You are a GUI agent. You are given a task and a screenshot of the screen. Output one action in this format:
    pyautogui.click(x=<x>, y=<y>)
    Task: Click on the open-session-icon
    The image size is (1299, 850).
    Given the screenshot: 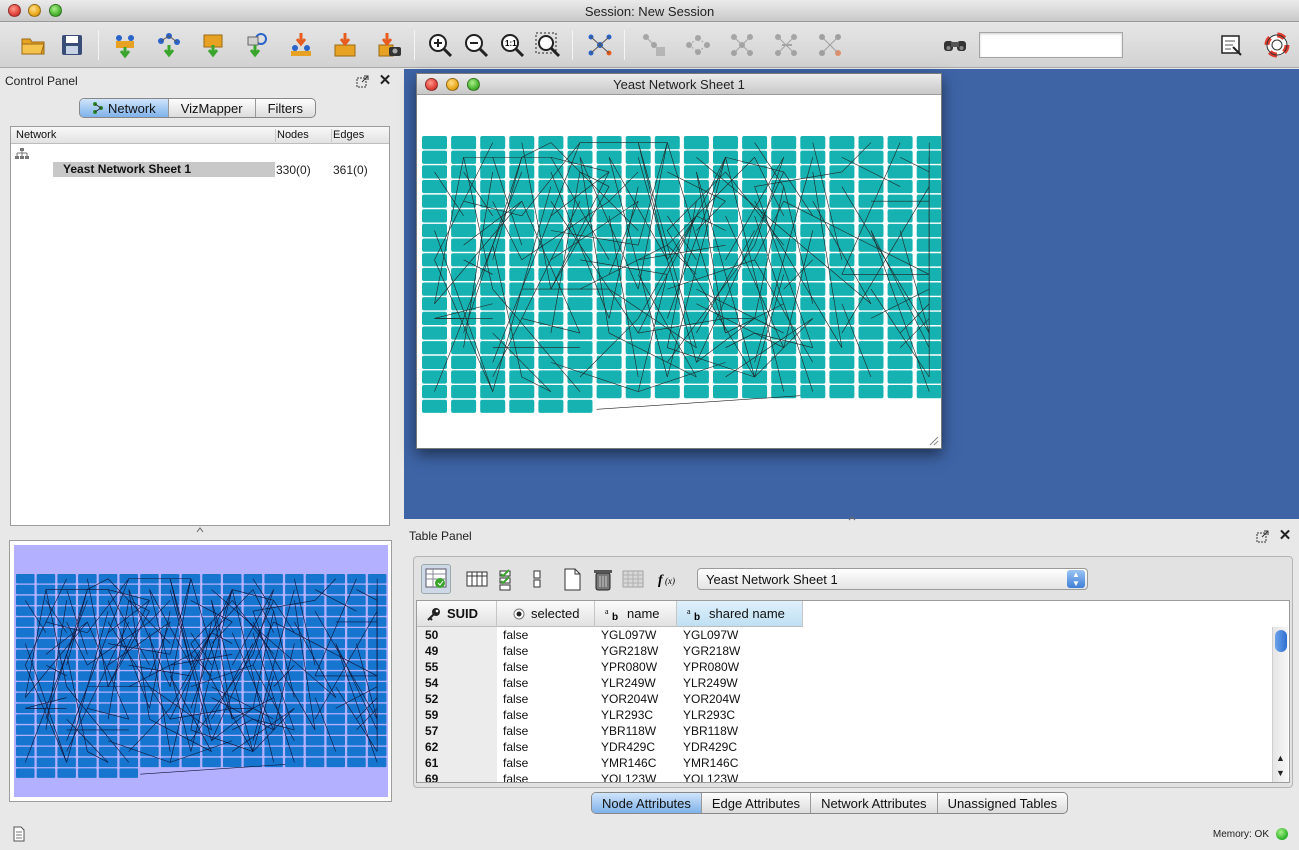 What is the action you would take?
    pyautogui.click(x=33, y=45)
    